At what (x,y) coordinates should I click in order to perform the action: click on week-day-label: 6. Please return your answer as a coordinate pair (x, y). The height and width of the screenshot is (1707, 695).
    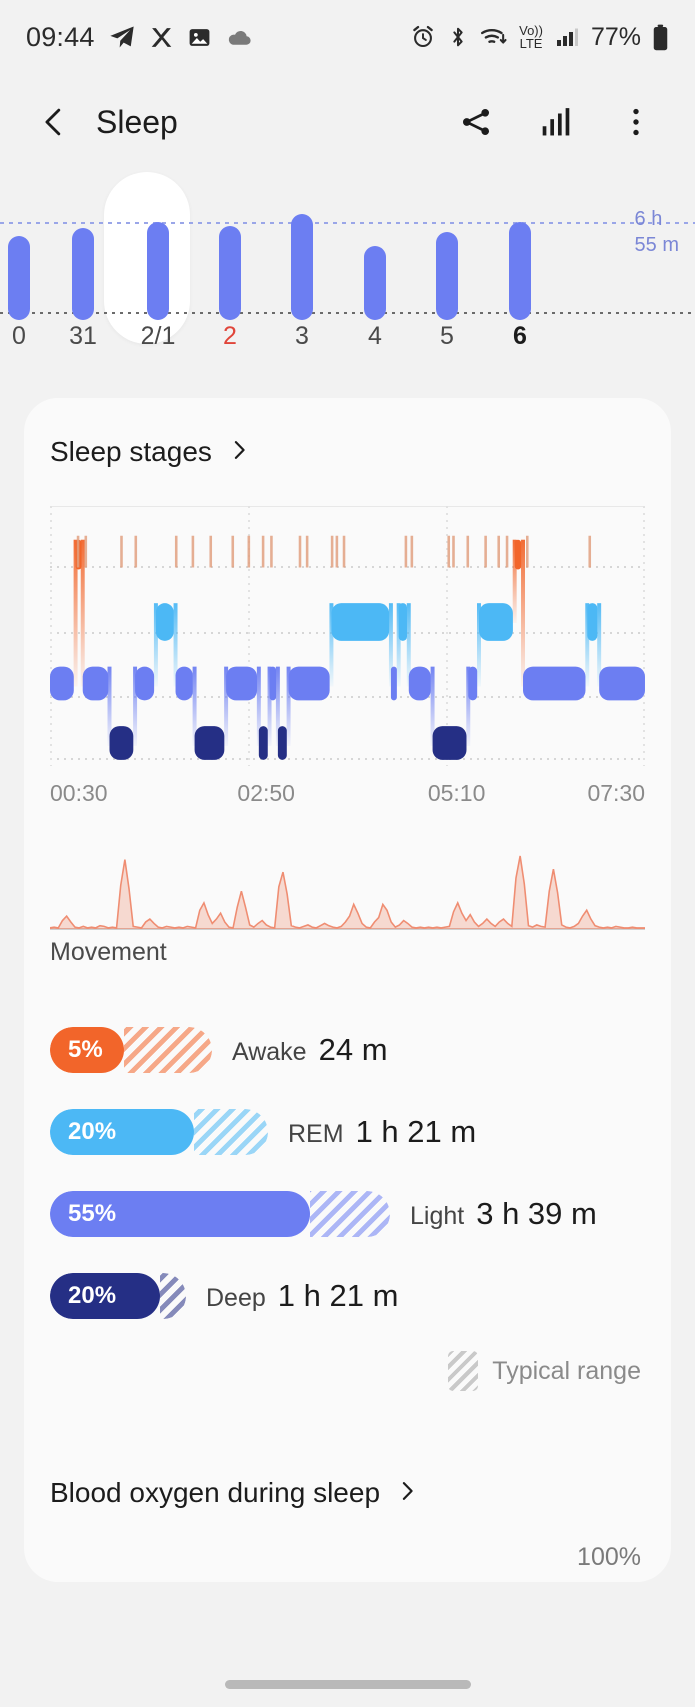
    Looking at the image, I should click on (520, 336).